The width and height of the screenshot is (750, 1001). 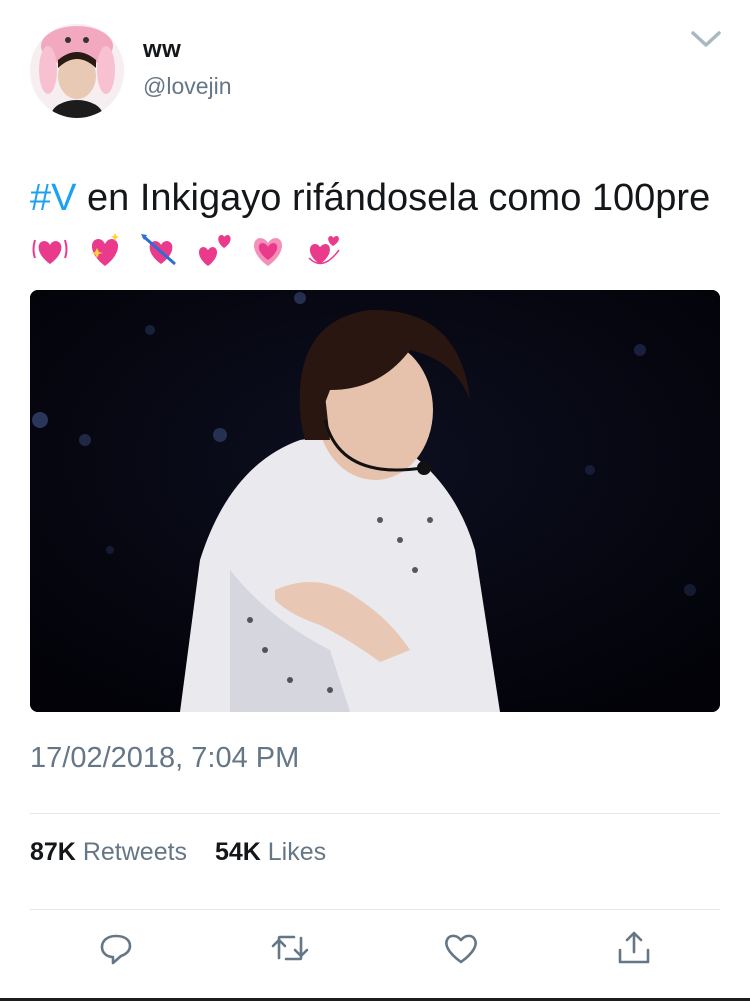 I want to click on retweets-count: 87K, so click(x=53, y=852).